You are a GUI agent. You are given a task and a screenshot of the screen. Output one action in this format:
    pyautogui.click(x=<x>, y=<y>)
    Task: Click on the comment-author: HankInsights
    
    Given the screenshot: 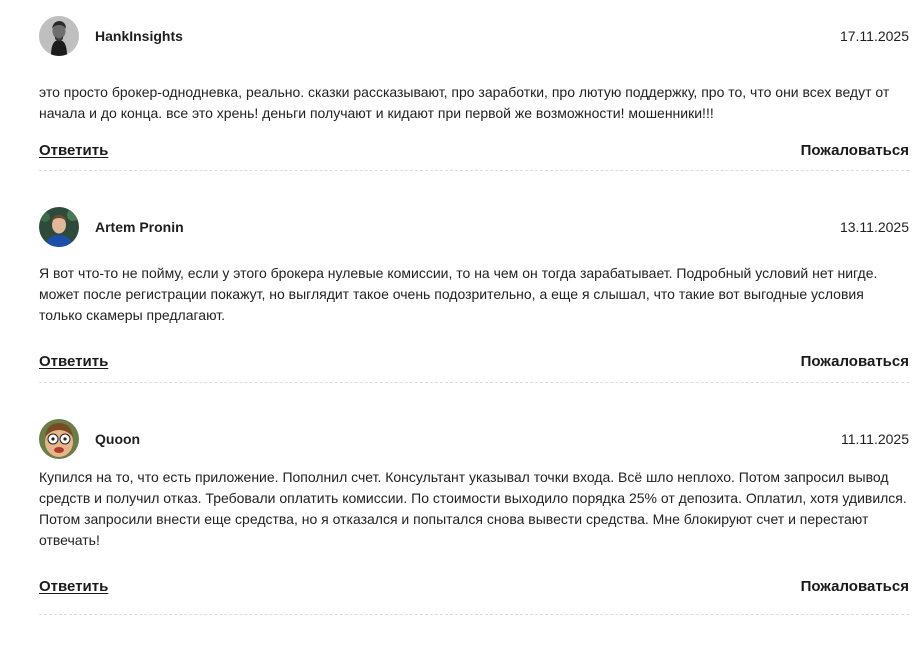 What is the action you would take?
    pyautogui.click(x=139, y=36)
    